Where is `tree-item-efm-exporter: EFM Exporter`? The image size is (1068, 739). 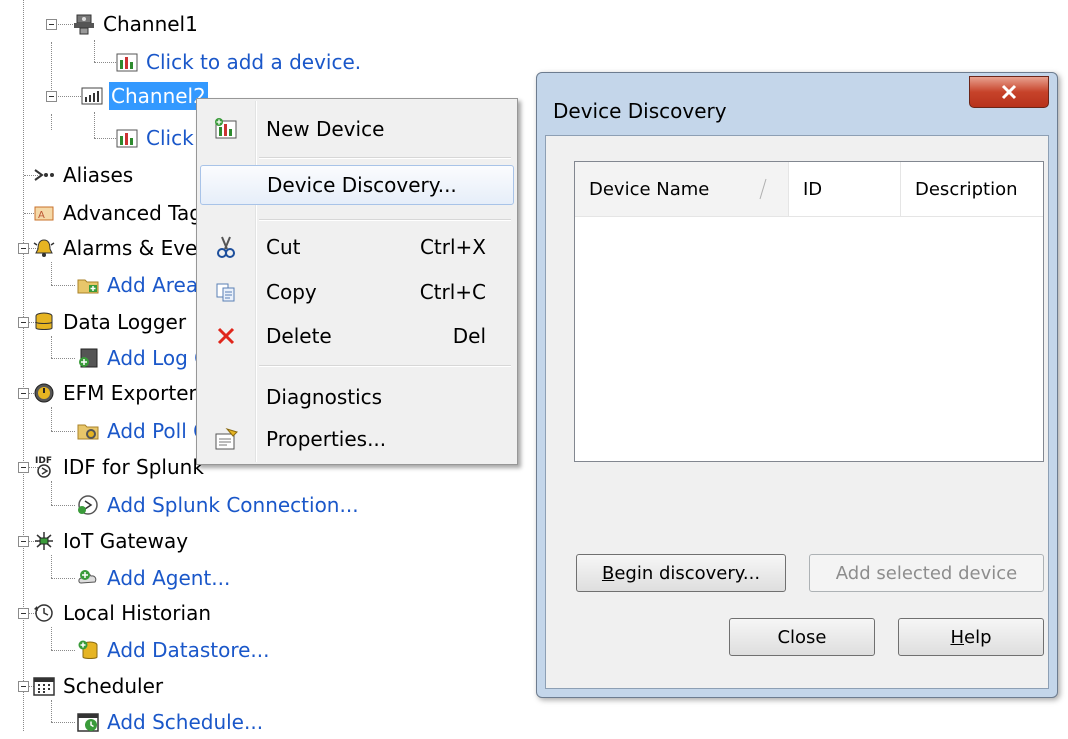 tree-item-efm-exporter: EFM Exporter is located at coordinates (115, 393).